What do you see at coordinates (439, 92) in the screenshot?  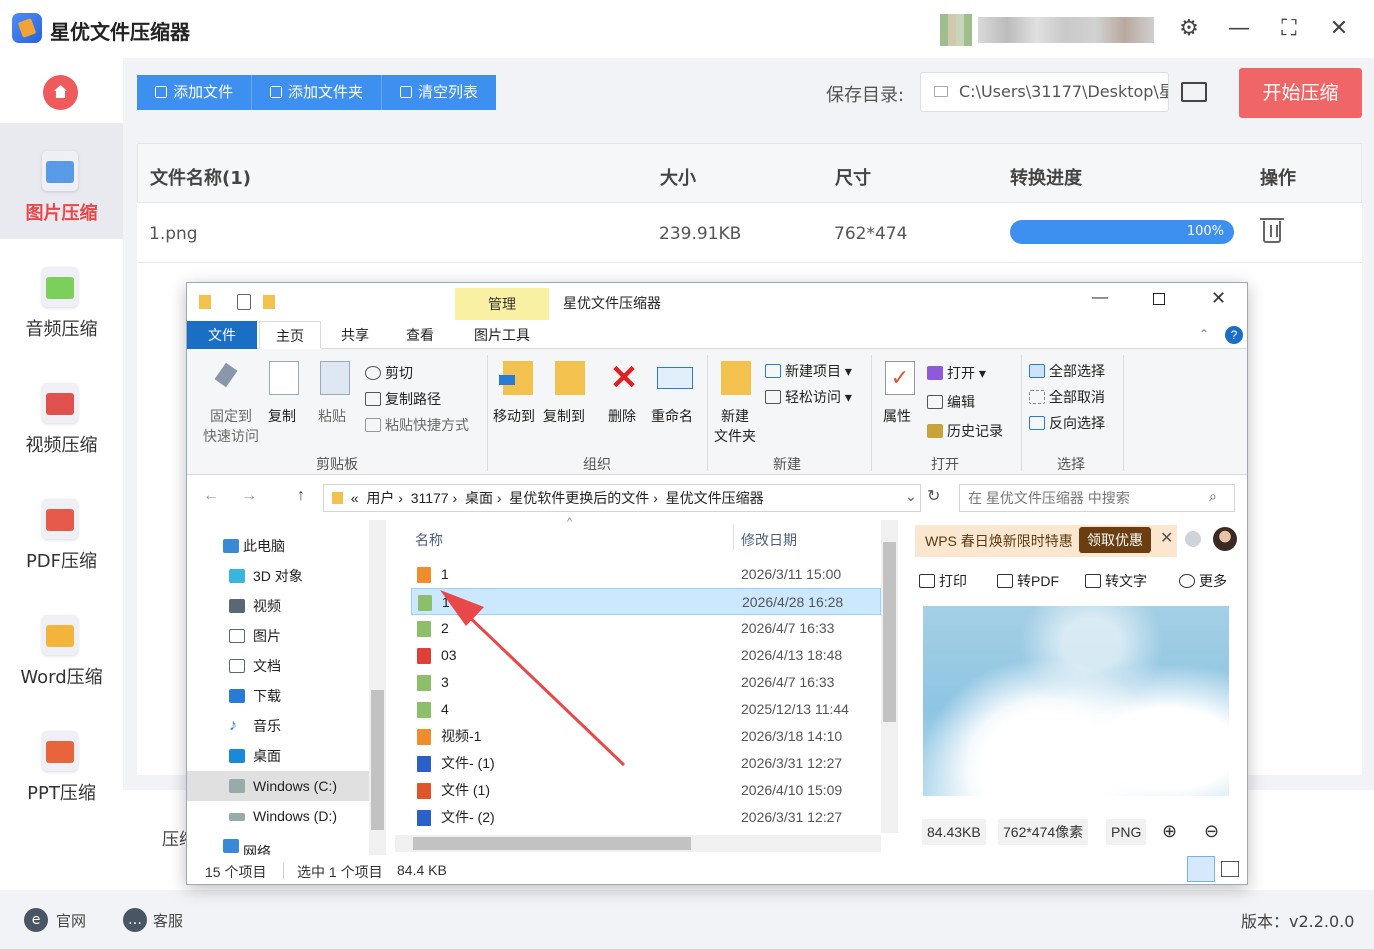 I see `clear-list-button: 清空列表` at bounding box center [439, 92].